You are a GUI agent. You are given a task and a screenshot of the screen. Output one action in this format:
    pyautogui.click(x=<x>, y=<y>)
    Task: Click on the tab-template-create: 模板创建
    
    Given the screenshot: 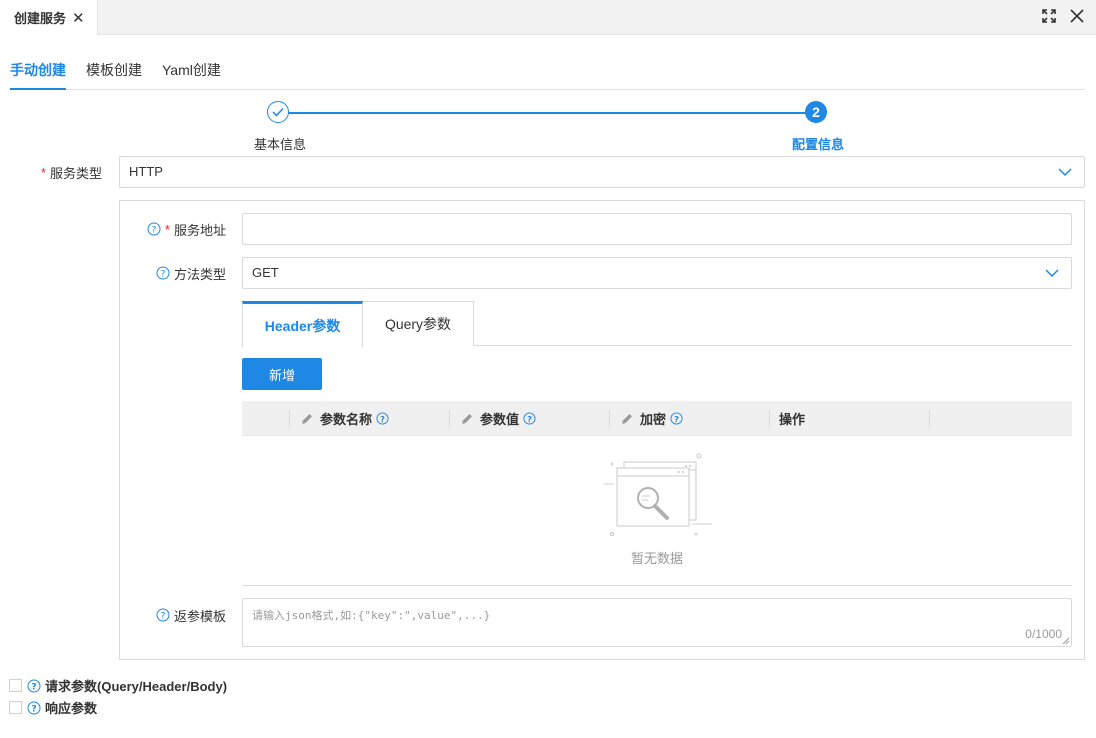 What is the action you would take?
    pyautogui.click(x=114, y=72)
    